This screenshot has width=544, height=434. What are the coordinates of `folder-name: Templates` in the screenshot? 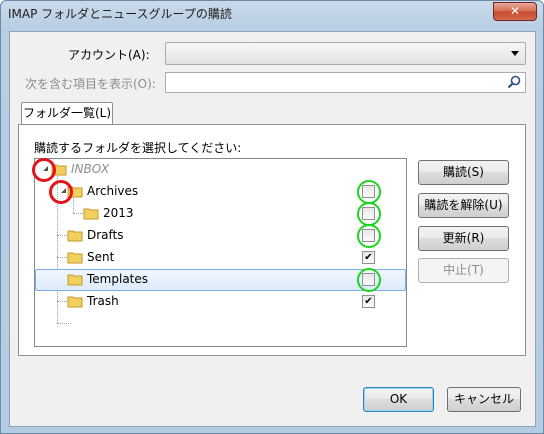 It's located at (118, 279).